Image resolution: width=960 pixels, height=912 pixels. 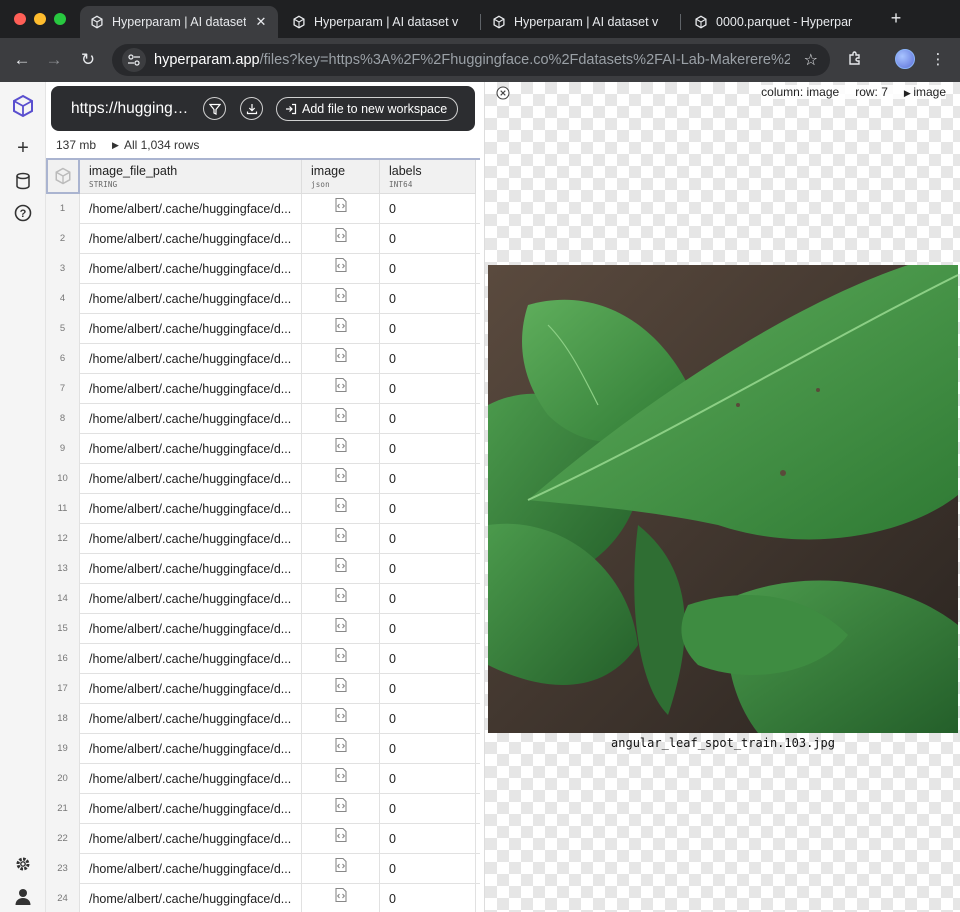 What do you see at coordinates (23, 106) in the screenshot?
I see `hyperparam-cube-icon` at bounding box center [23, 106].